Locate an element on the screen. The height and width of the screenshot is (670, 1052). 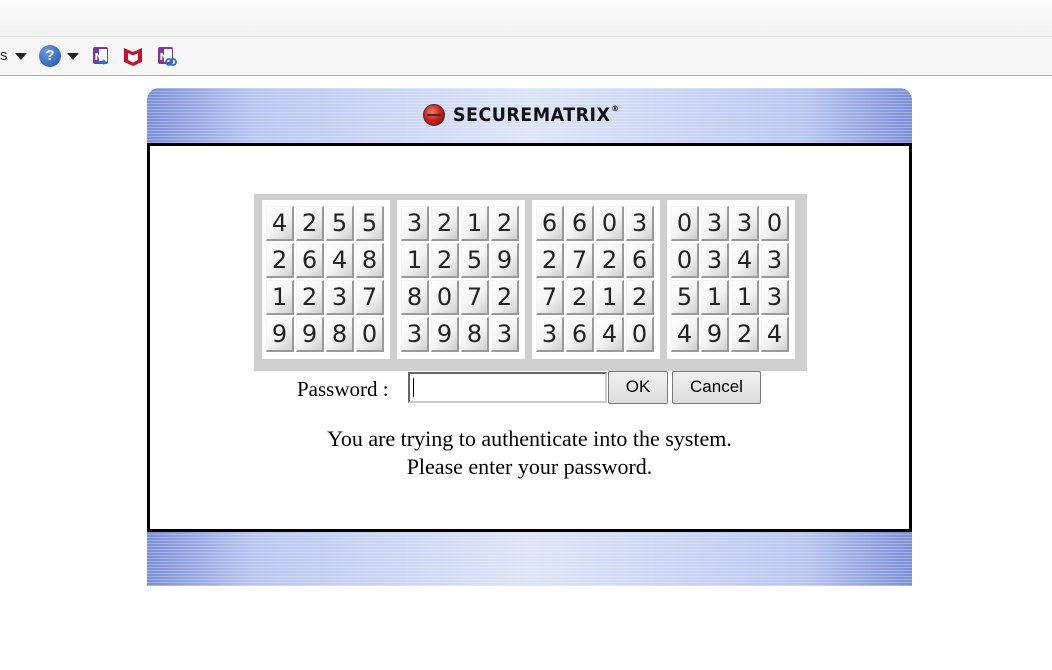
auth-message-line-2: Please enter your password. is located at coordinates (529, 466).